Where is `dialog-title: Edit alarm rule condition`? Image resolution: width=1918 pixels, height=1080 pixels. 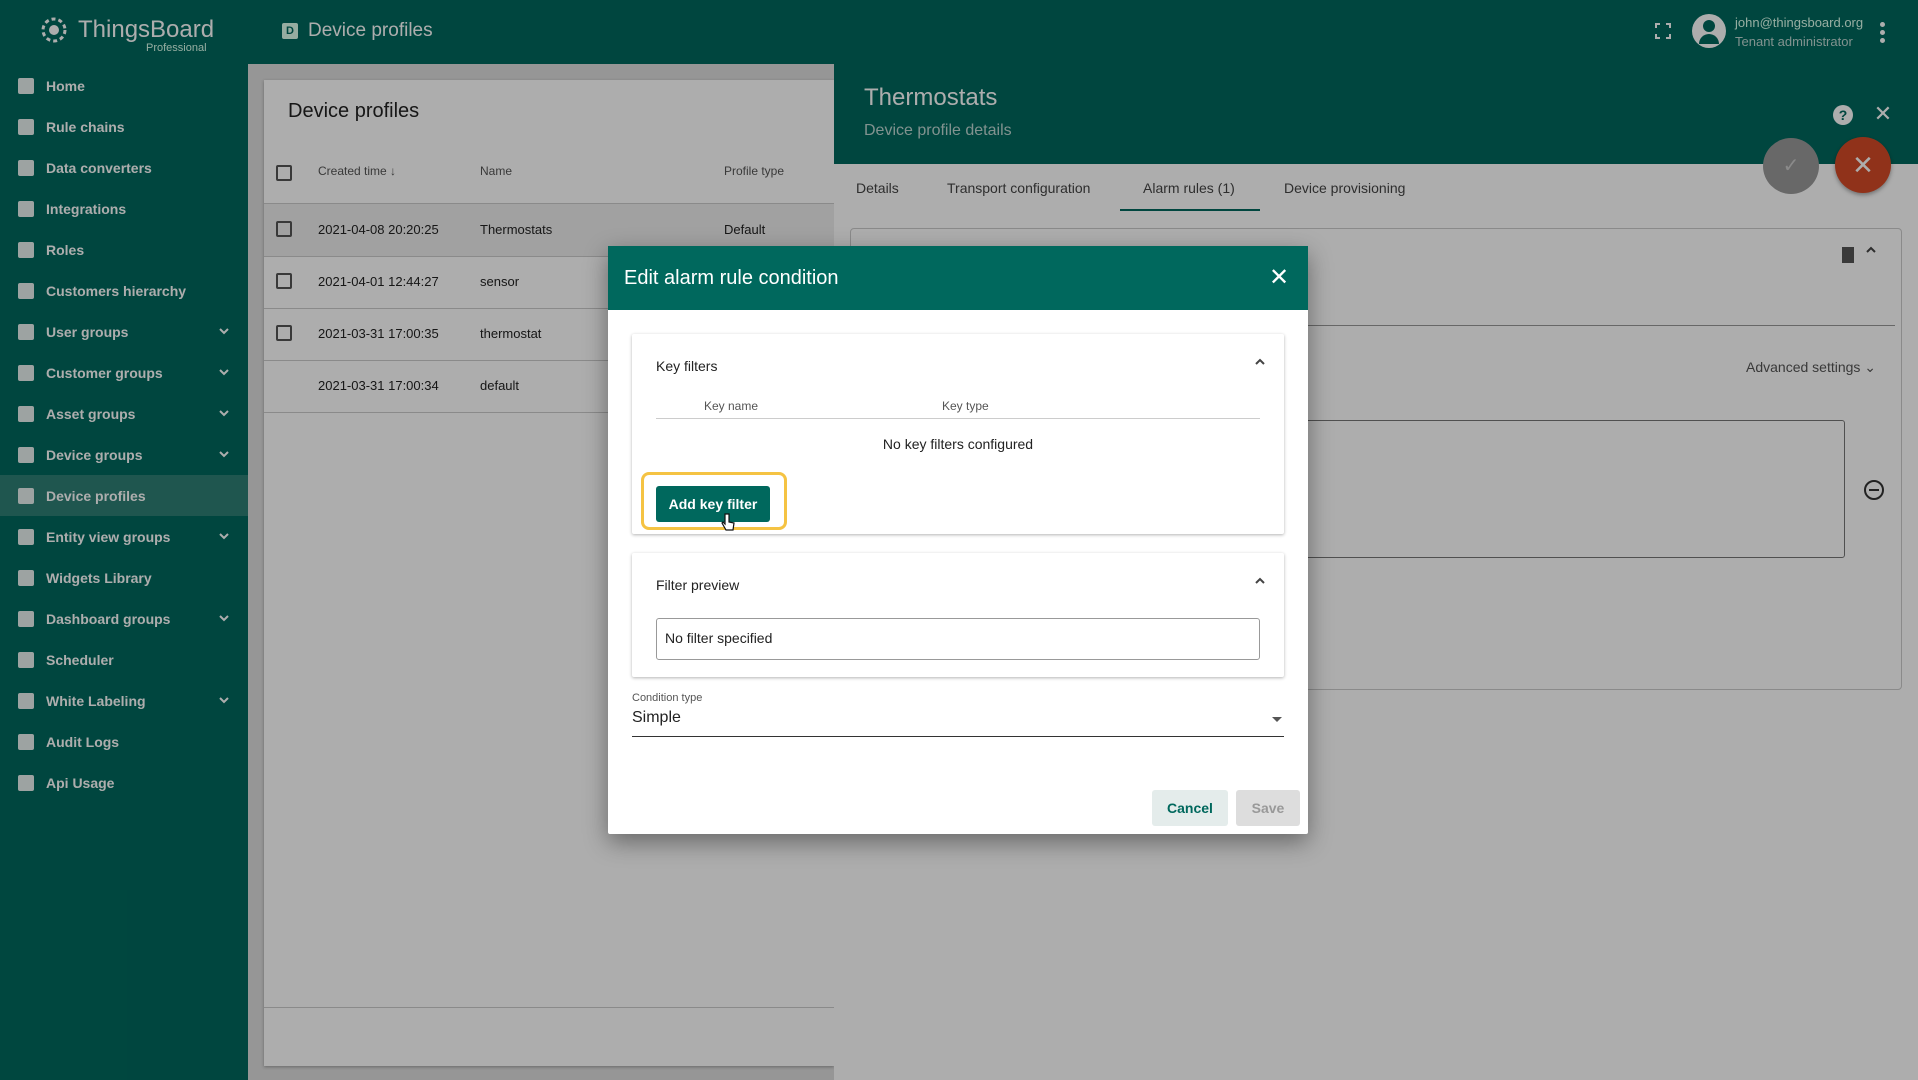
dialog-title: Edit alarm rule condition is located at coordinates (731, 278).